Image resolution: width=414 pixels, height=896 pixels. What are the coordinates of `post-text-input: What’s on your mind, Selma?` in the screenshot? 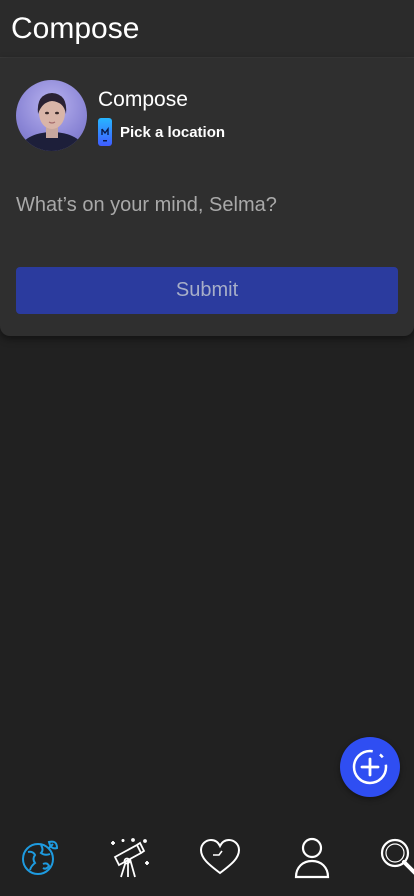 It's located at (146, 205).